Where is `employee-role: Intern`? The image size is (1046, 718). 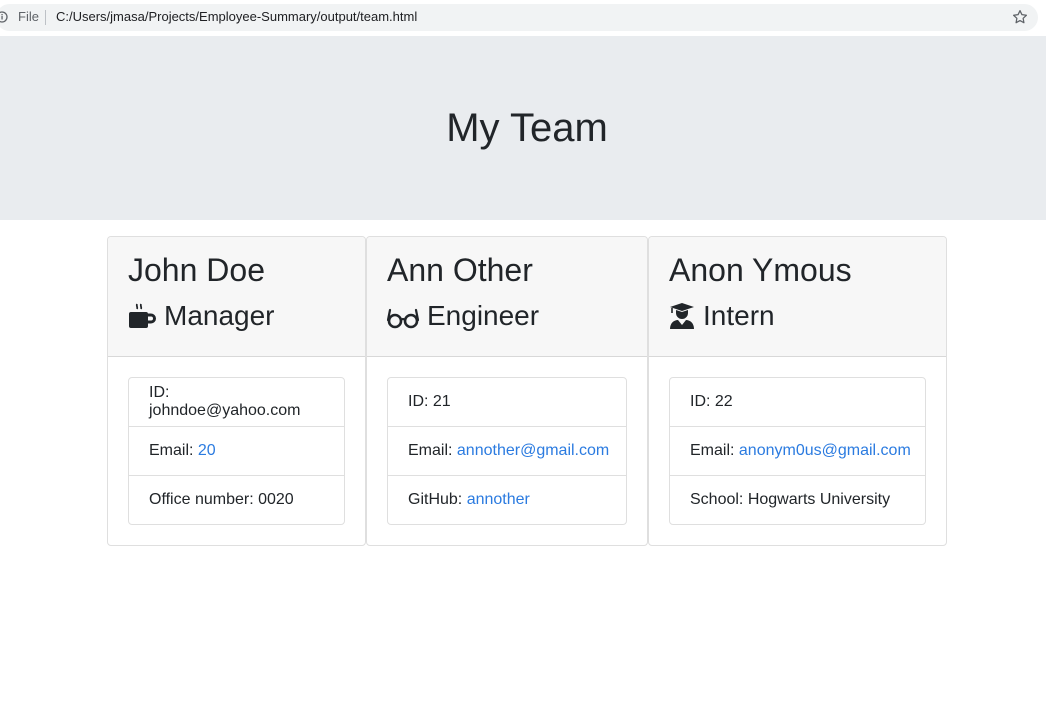 employee-role: Intern is located at coordinates (722, 316).